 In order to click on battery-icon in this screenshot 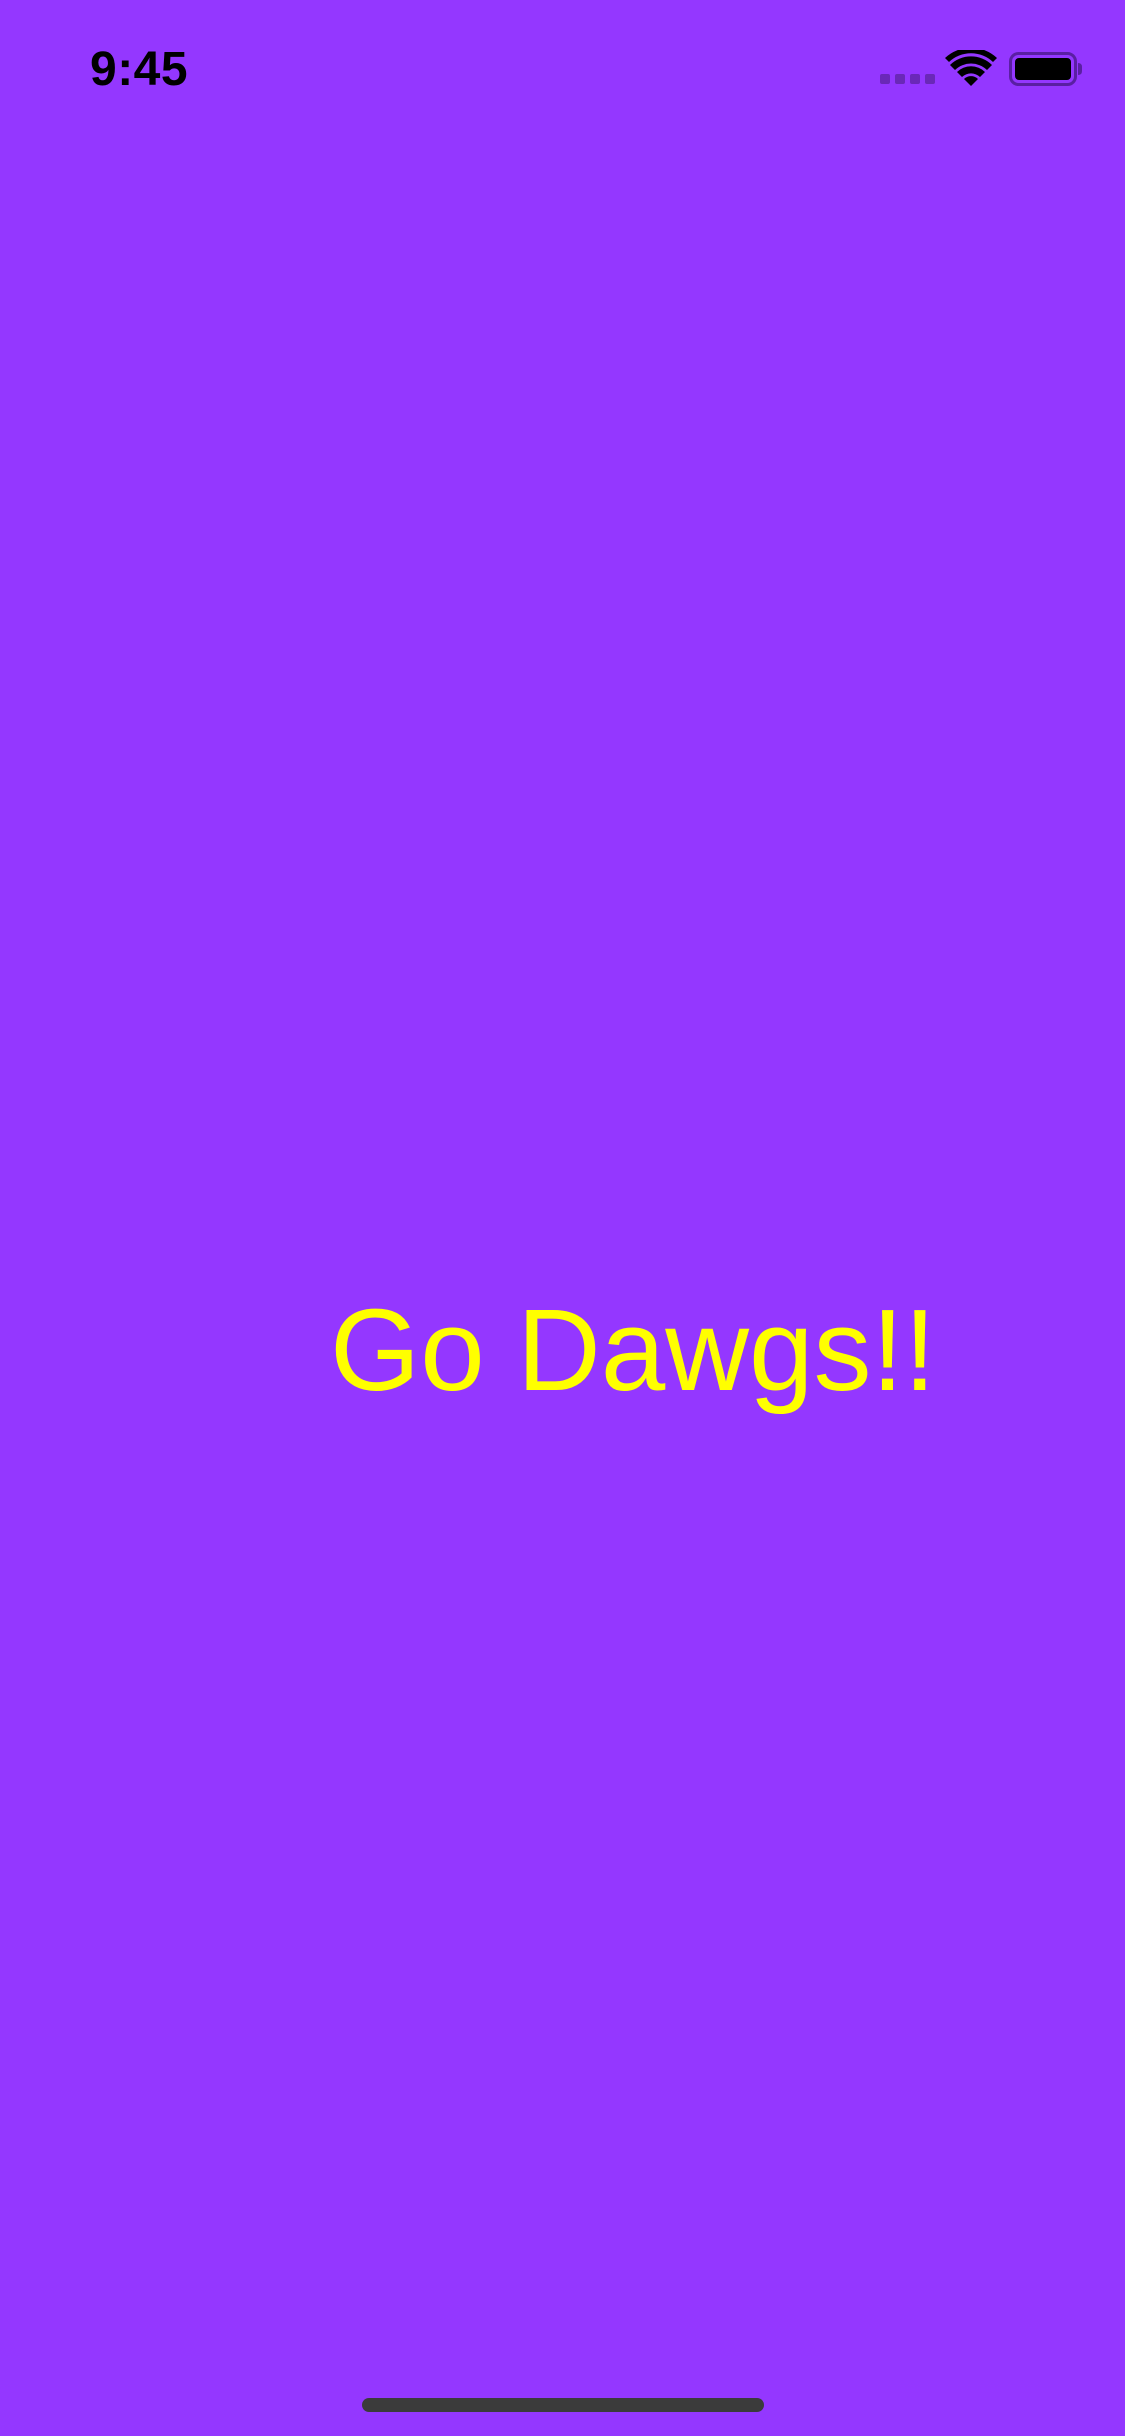, I will do `click(1045, 69)`.